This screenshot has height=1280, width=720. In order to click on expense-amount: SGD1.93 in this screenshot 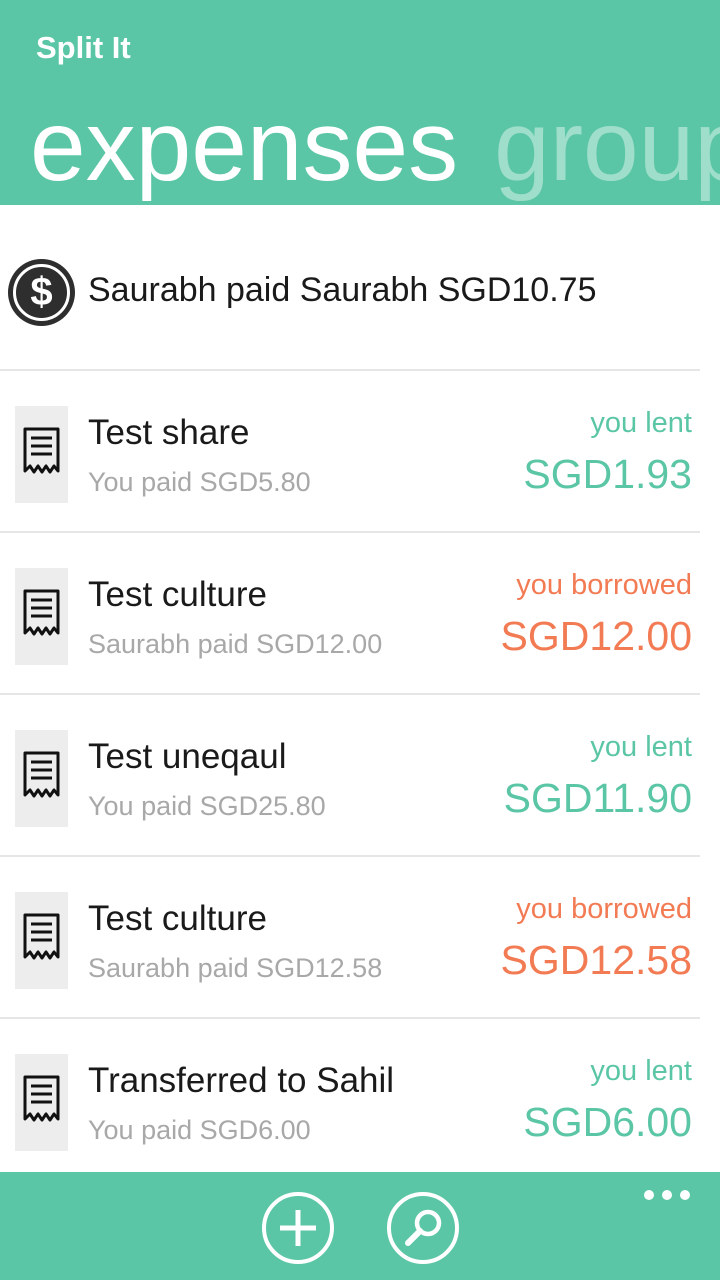, I will do `click(607, 474)`.